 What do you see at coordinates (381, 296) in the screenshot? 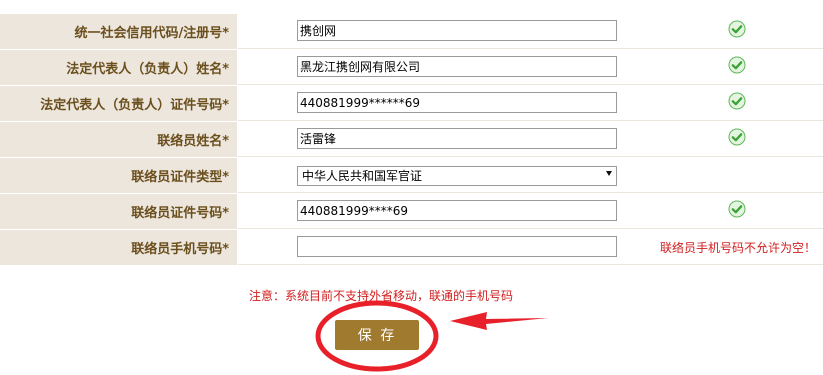
I see `notice-text: 注意：系统目前不支持外省移动，联通的手机号码` at bounding box center [381, 296].